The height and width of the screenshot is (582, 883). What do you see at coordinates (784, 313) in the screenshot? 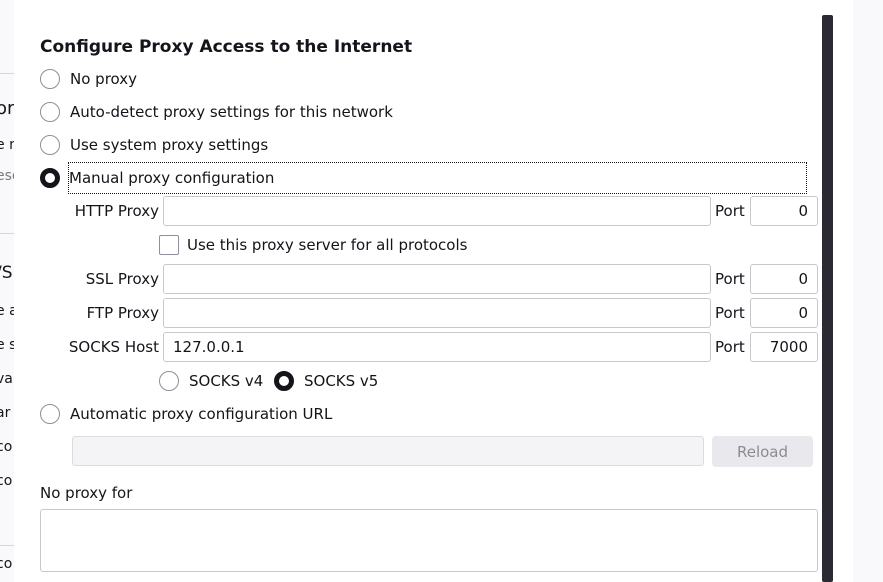
I see `ftp-port-input: 0` at bounding box center [784, 313].